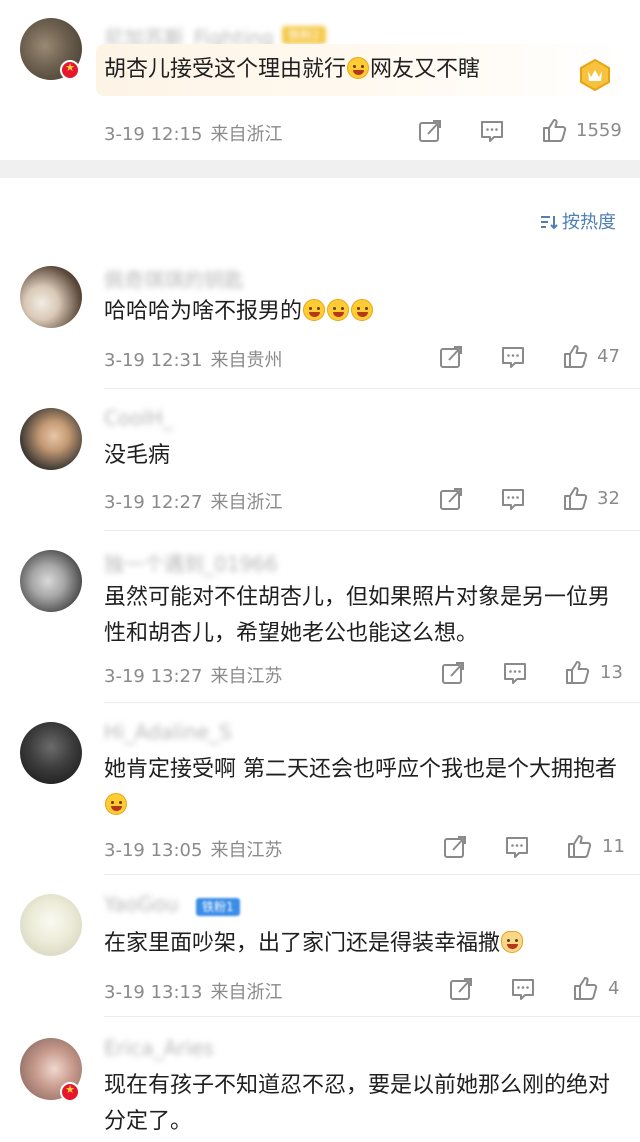  What do you see at coordinates (589, 222) in the screenshot?
I see `sort-label: 按热度` at bounding box center [589, 222].